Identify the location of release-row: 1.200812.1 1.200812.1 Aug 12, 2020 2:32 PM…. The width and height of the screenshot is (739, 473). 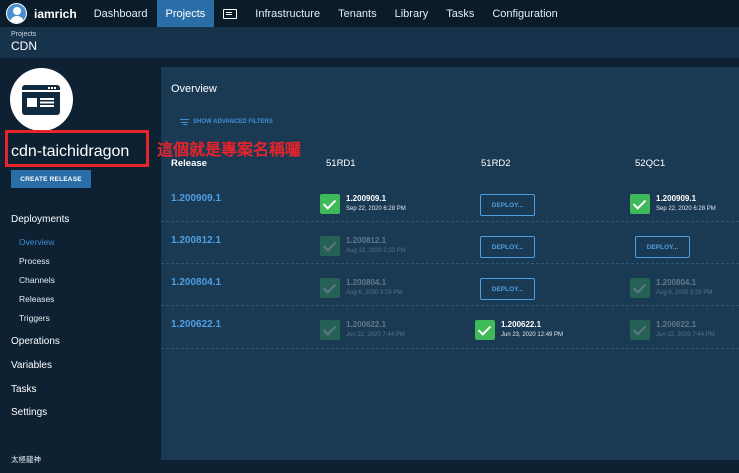
(450, 243).